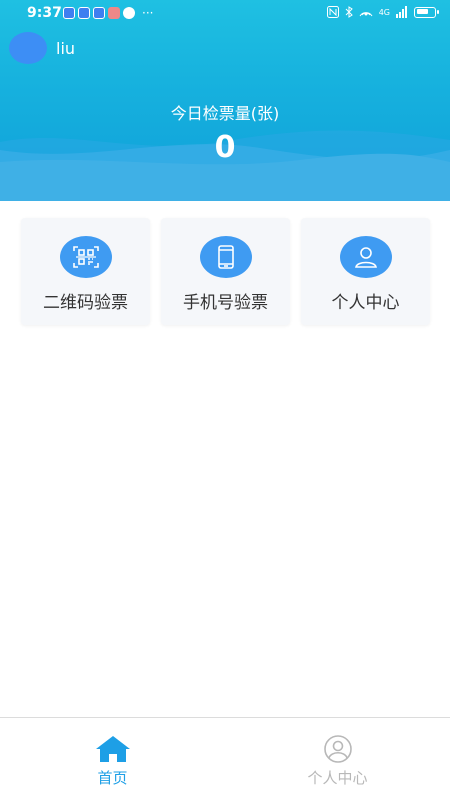  I want to click on status-time: 9:37, so click(44, 13).